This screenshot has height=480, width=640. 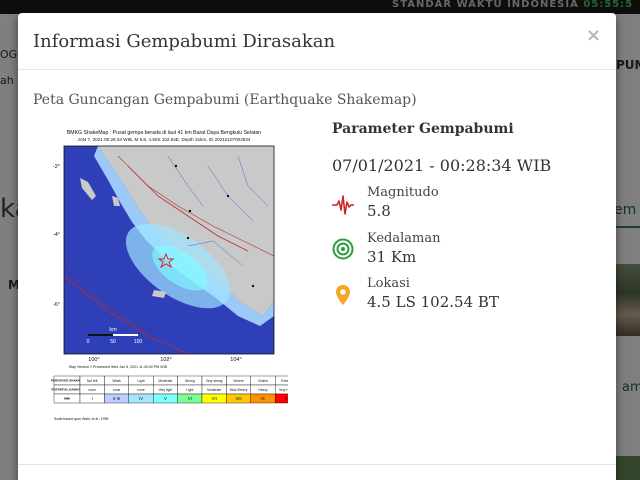 What do you see at coordinates (238, 381) in the screenshot?
I see `legend-perceived-cell: Severe` at bounding box center [238, 381].